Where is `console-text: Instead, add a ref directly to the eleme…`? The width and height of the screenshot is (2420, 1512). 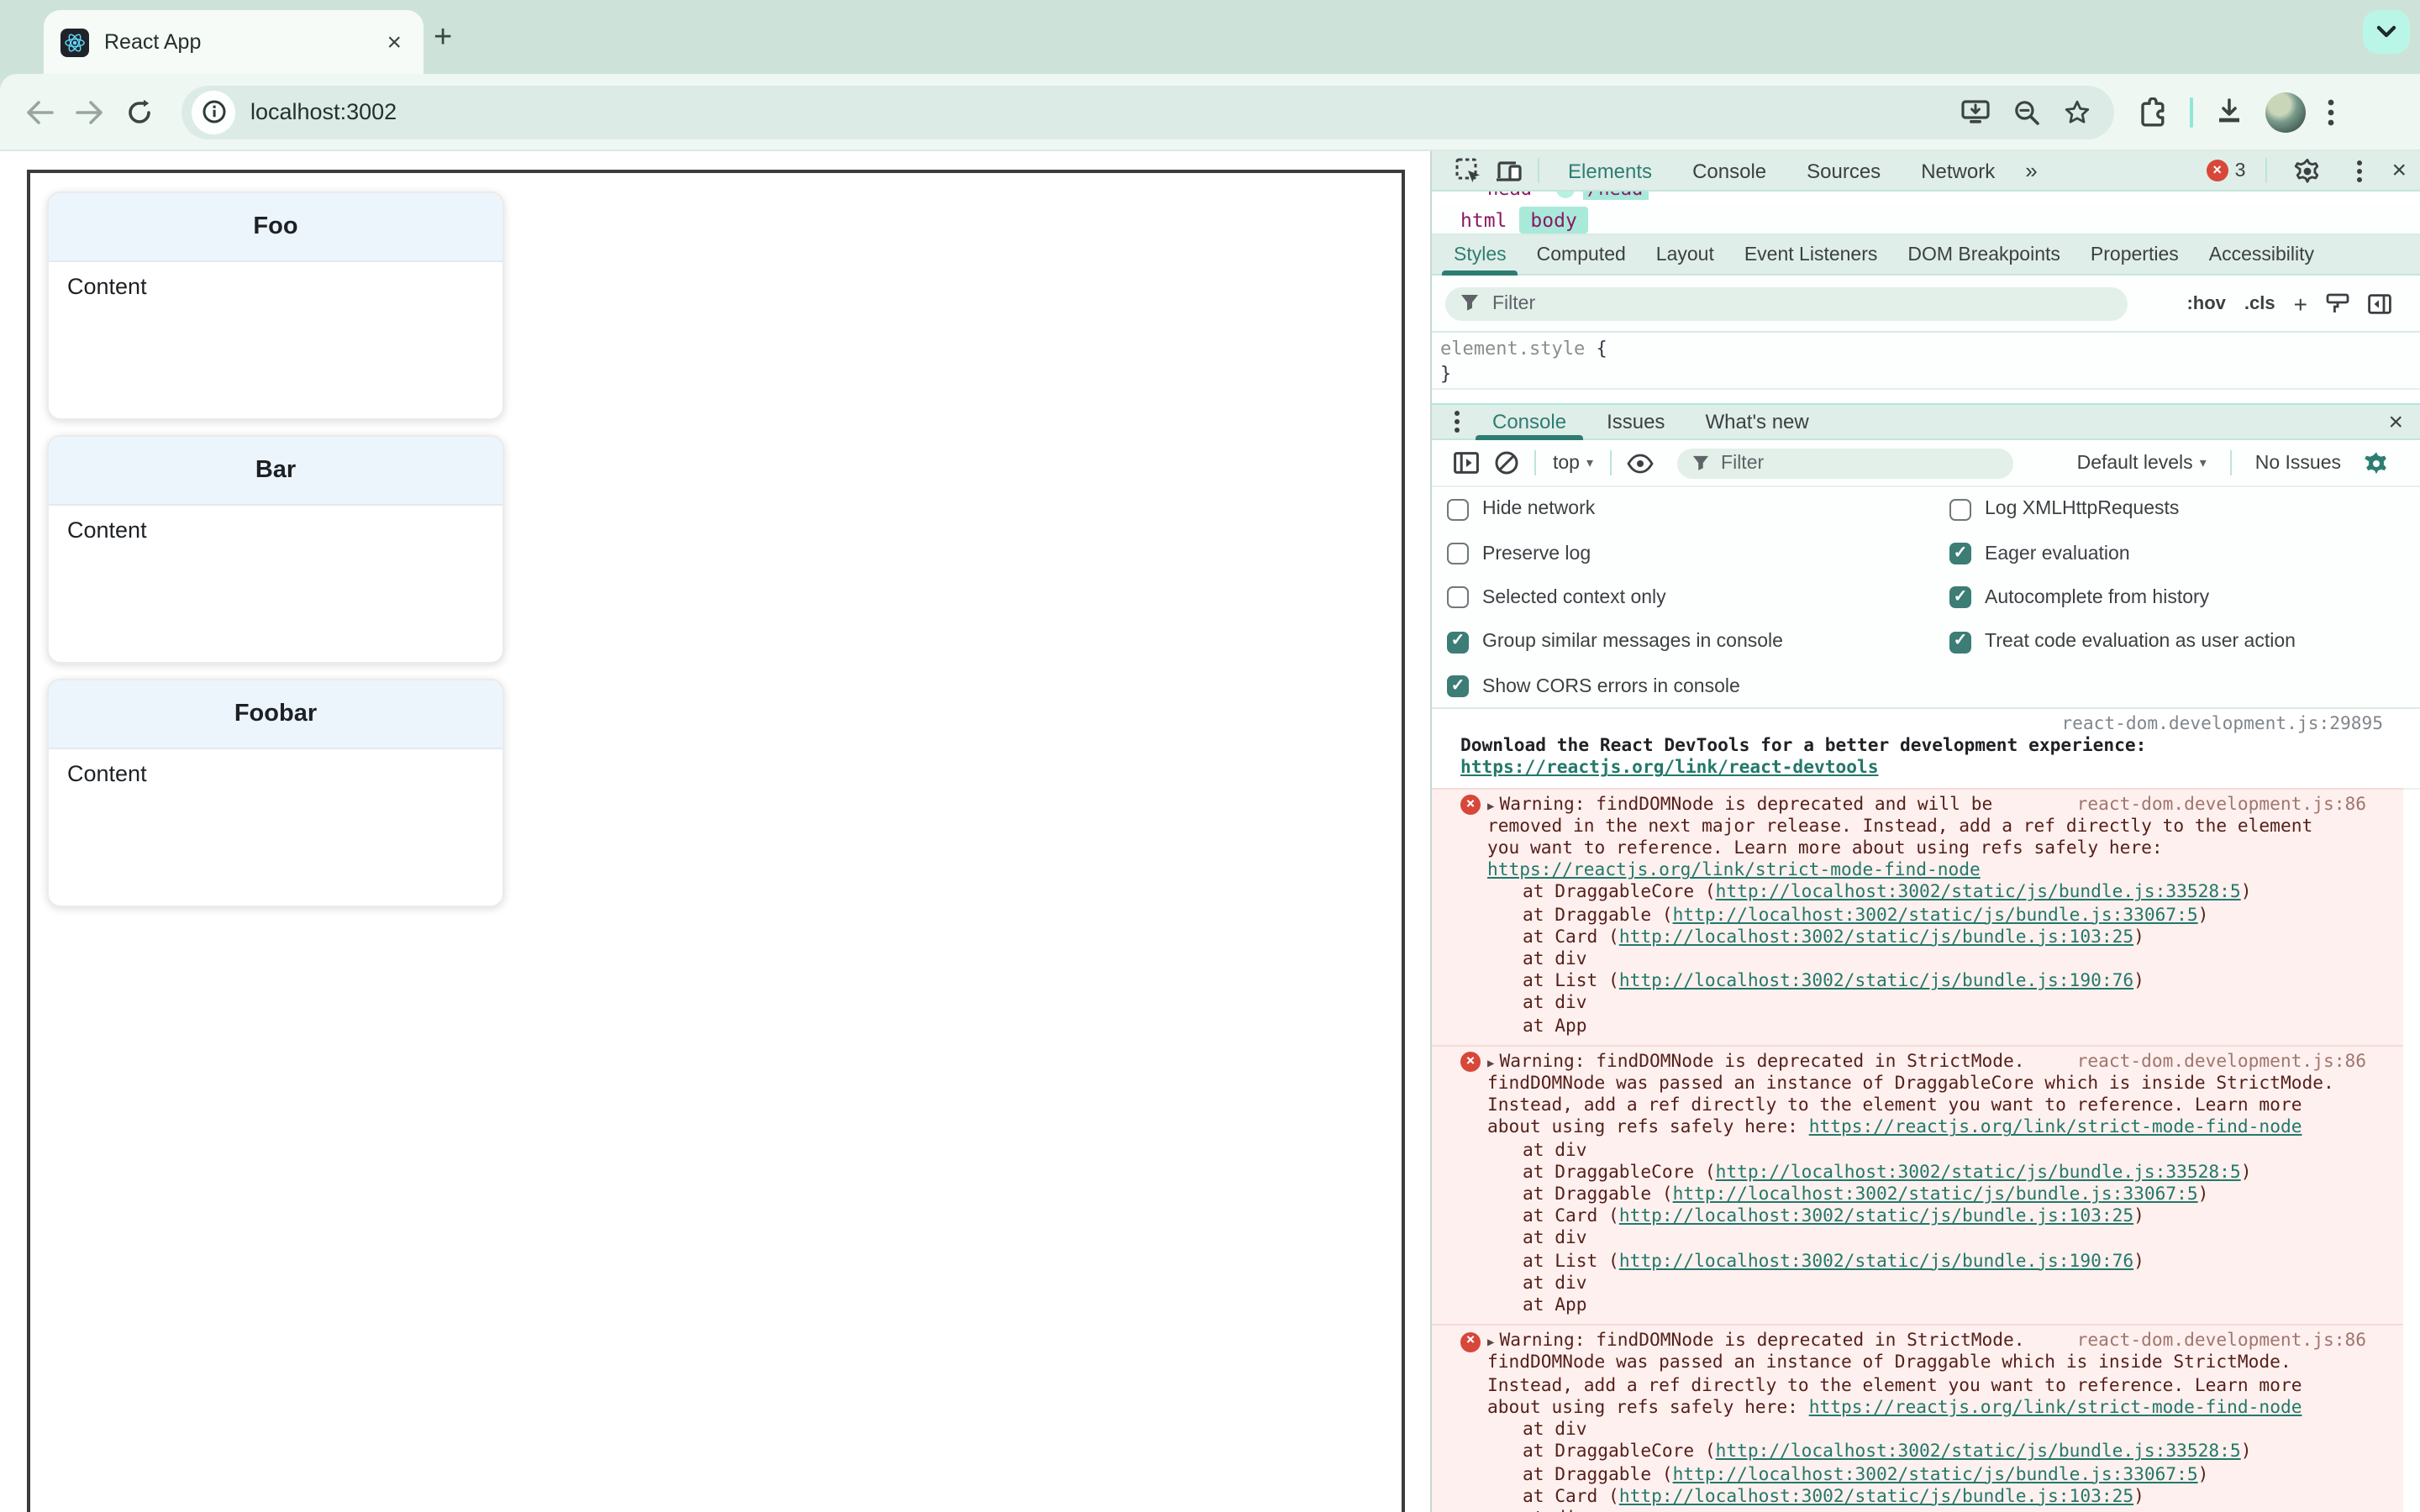
console-text: Instead, add a ref directly to the eleme… is located at coordinates (1894, 1105).